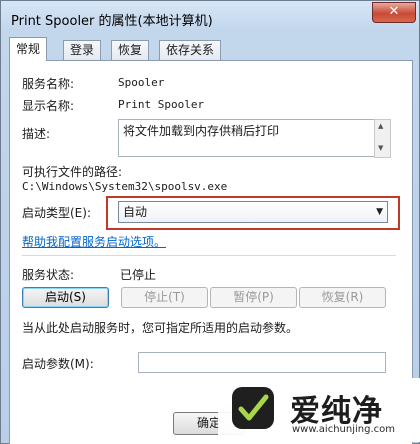 The height and width of the screenshot is (444, 420). What do you see at coordinates (94, 241) in the screenshot?
I see `help-link: 帮助我配置服务启动选项。` at bounding box center [94, 241].